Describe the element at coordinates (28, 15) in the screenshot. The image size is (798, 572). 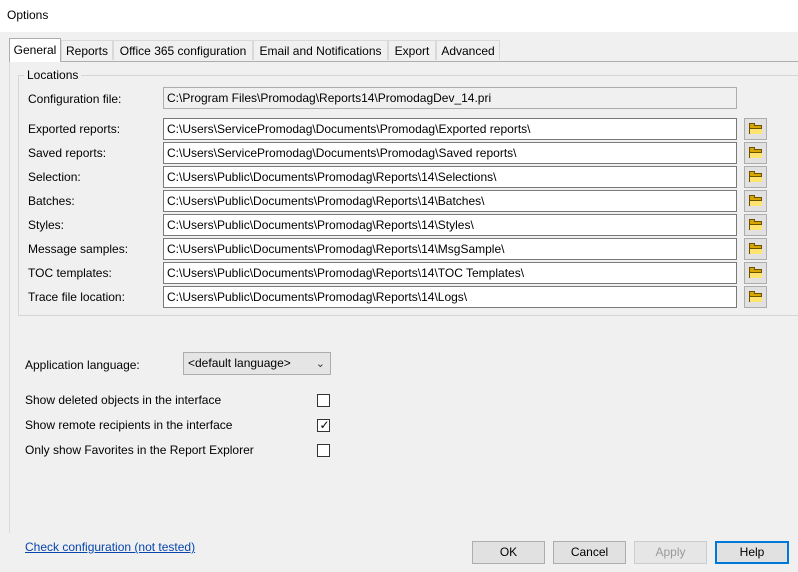
I see `window-title: Options` at that location.